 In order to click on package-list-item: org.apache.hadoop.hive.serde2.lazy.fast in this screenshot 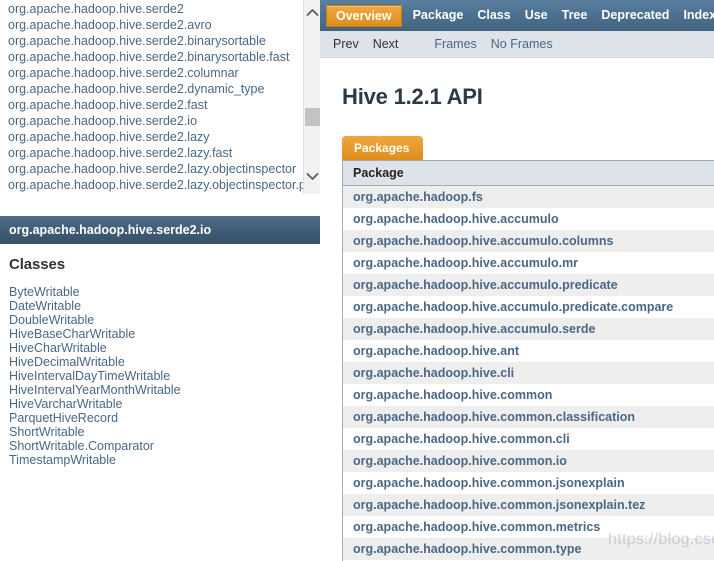, I will do `click(151, 153)`.